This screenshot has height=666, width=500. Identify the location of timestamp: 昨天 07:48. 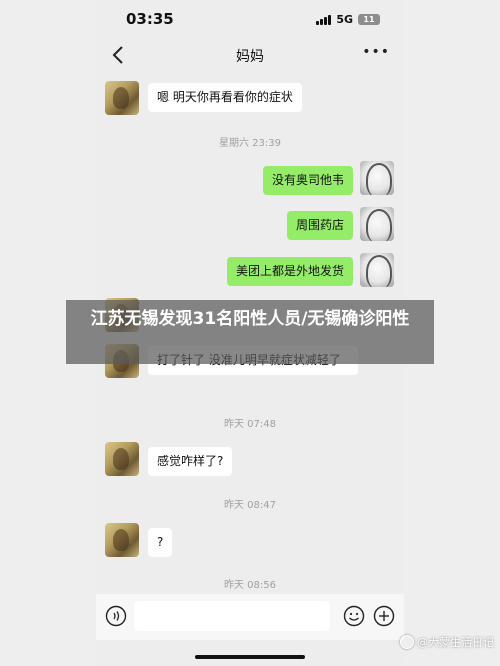
(250, 424).